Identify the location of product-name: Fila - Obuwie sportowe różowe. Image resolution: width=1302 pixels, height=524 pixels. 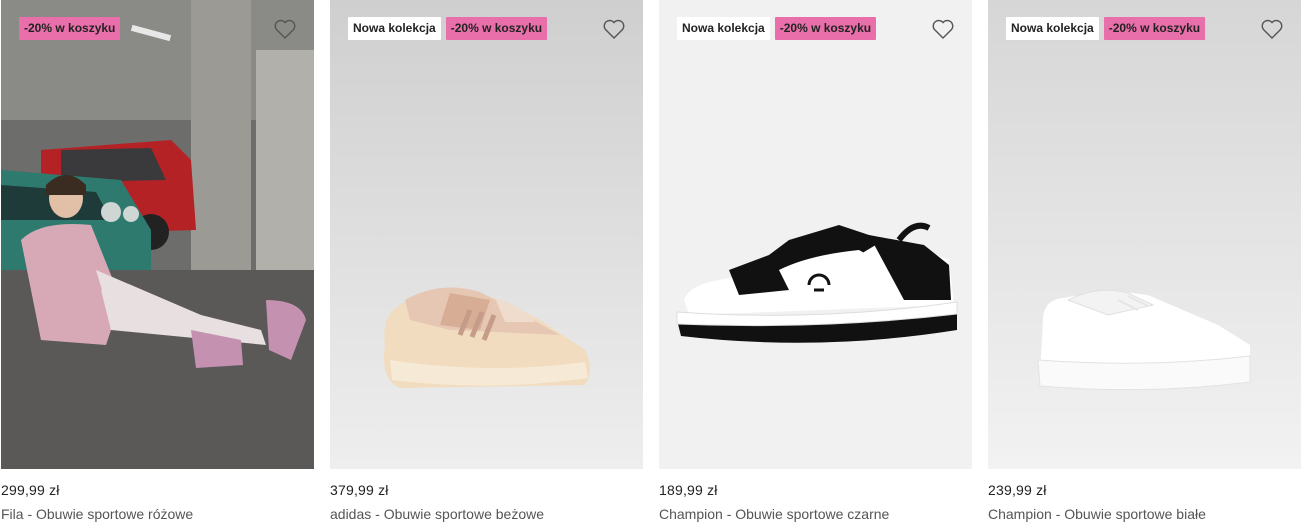
(97, 514).